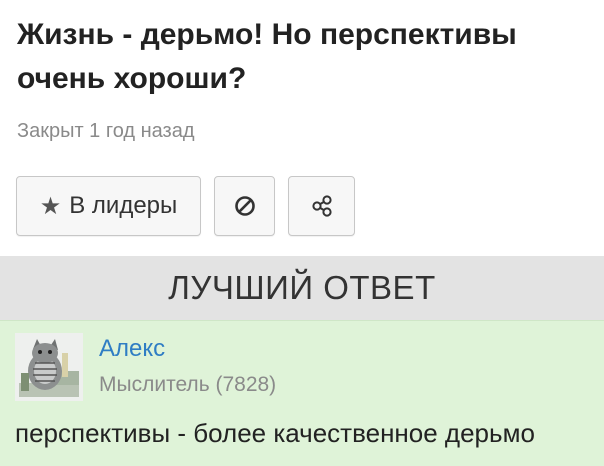 This screenshot has width=604, height=466. Describe the element at coordinates (50, 206) in the screenshot. I see `star-icon: ★` at that location.